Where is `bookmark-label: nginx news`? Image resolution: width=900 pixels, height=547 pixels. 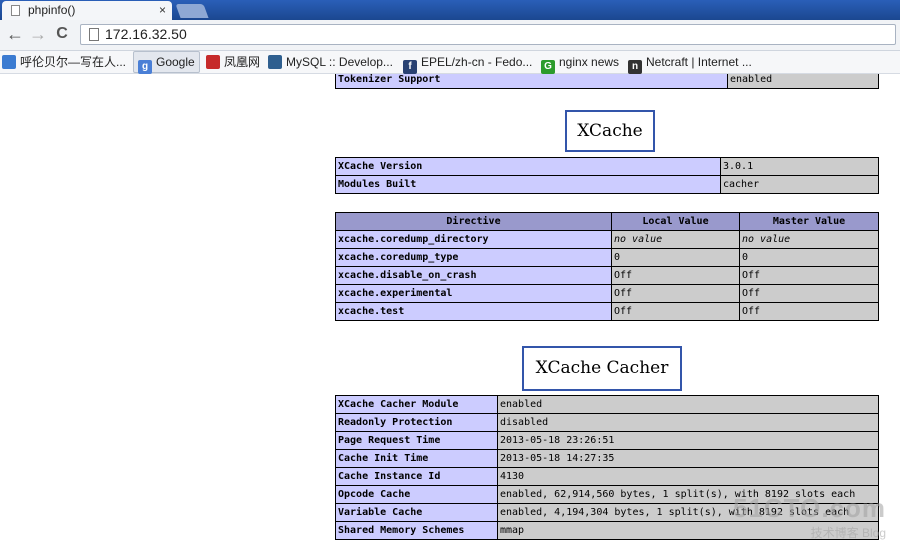
bookmark-label: nginx news is located at coordinates (589, 62).